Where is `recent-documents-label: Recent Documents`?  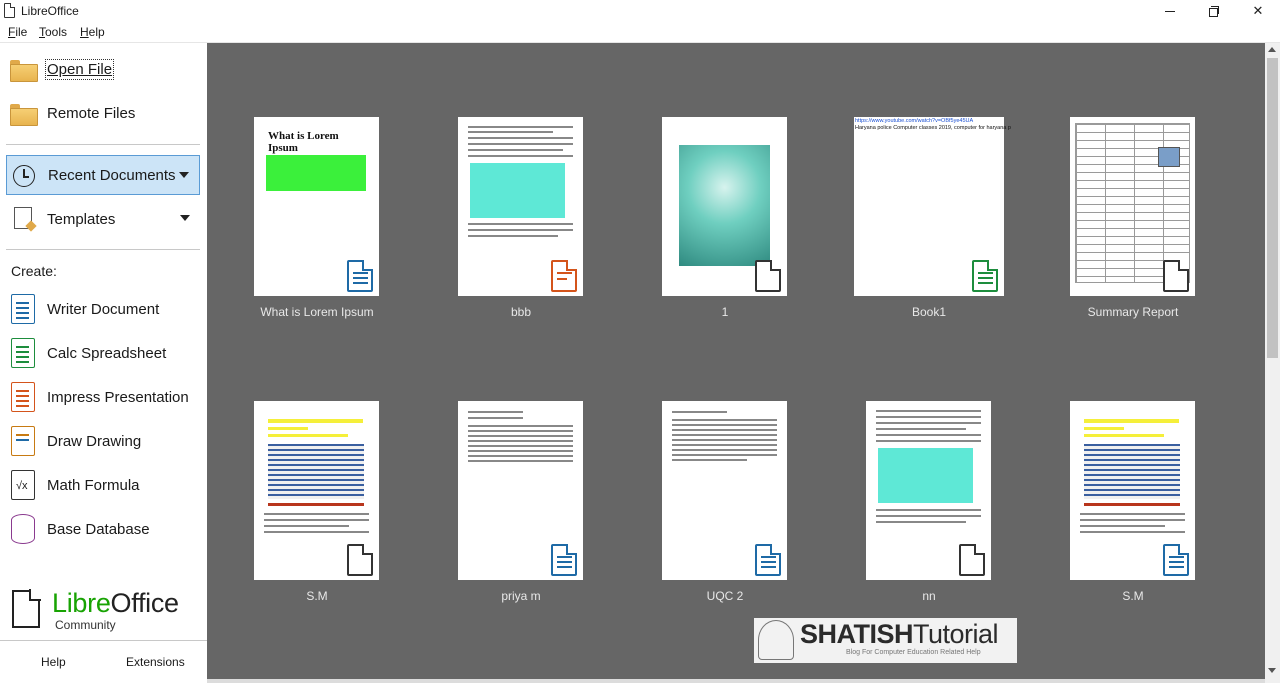
recent-documents-label: Recent Documents is located at coordinates (112, 175).